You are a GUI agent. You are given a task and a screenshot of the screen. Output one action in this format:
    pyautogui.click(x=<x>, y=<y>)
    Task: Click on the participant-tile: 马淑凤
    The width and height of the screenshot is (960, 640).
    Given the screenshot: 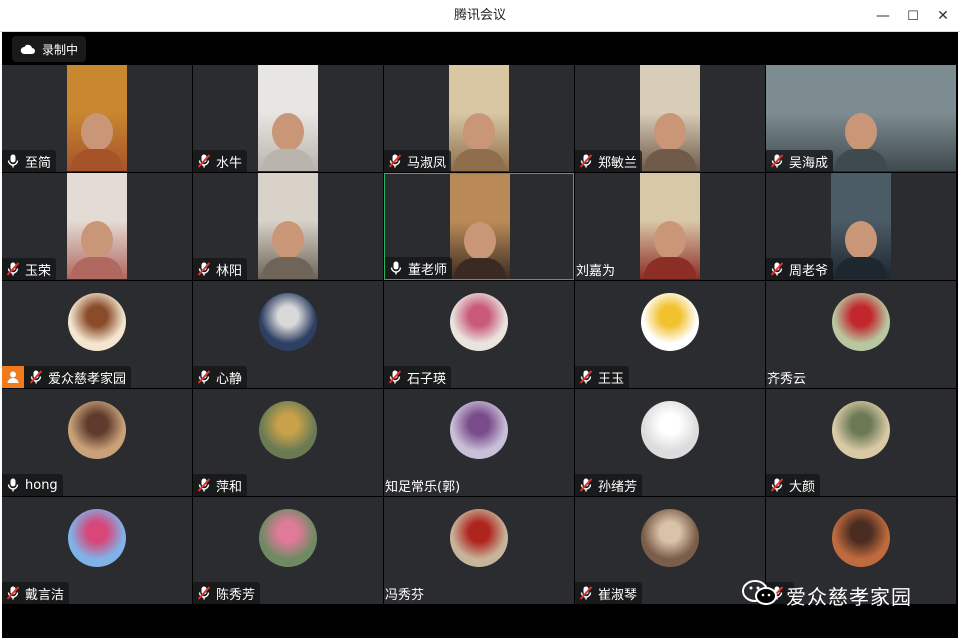 What is the action you would take?
    pyautogui.click(x=479, y=118)
    